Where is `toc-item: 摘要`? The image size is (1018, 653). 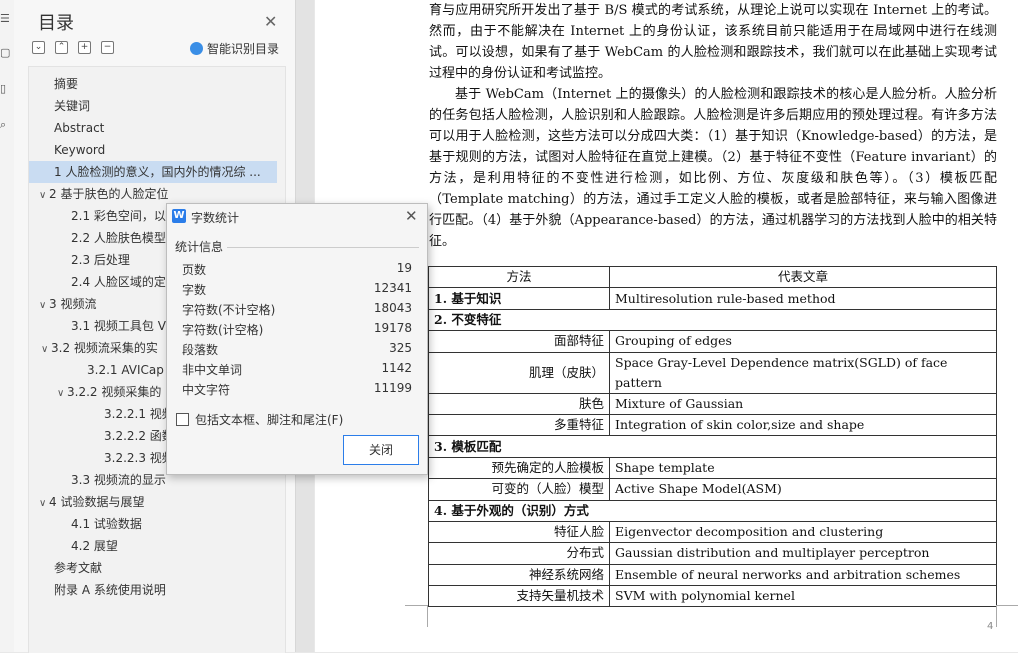
toc-item: 摘要 is located at coordinates (153, 84).